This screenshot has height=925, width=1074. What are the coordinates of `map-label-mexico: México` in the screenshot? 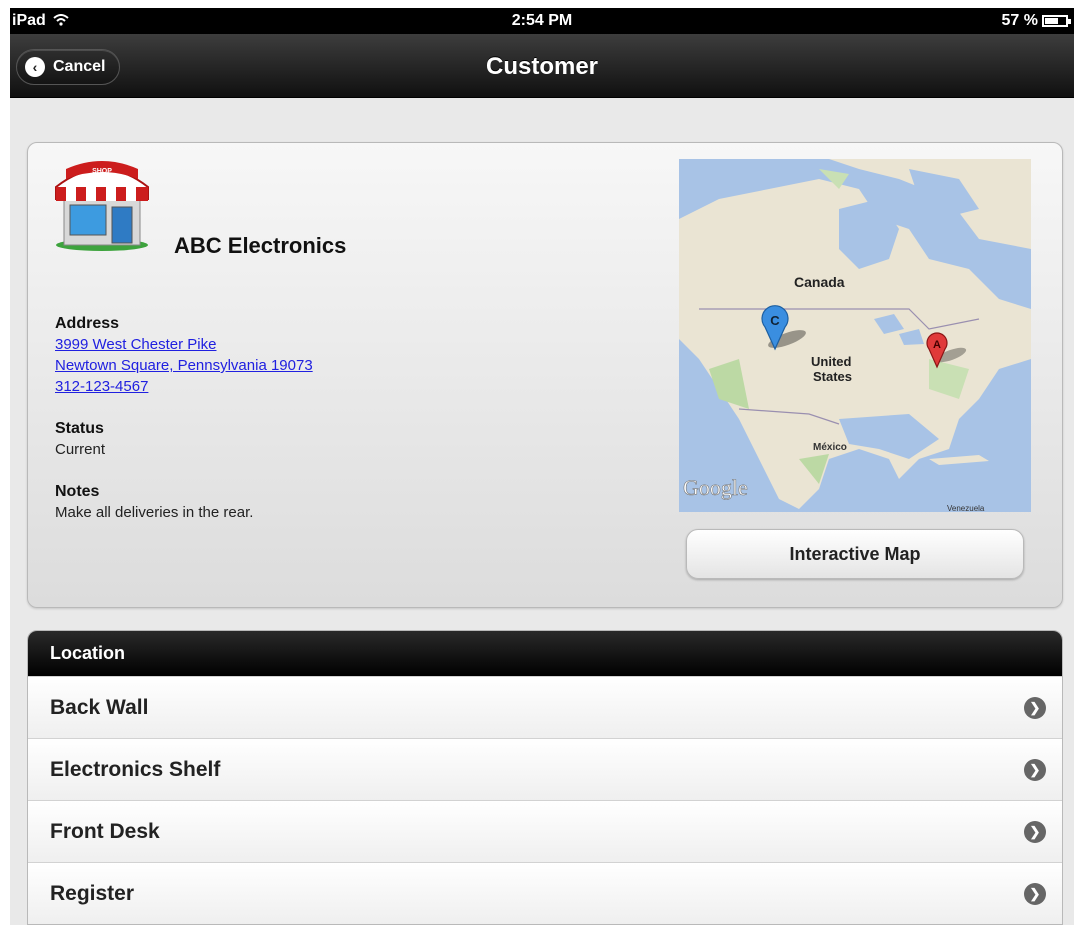 It's located at (830, 447).